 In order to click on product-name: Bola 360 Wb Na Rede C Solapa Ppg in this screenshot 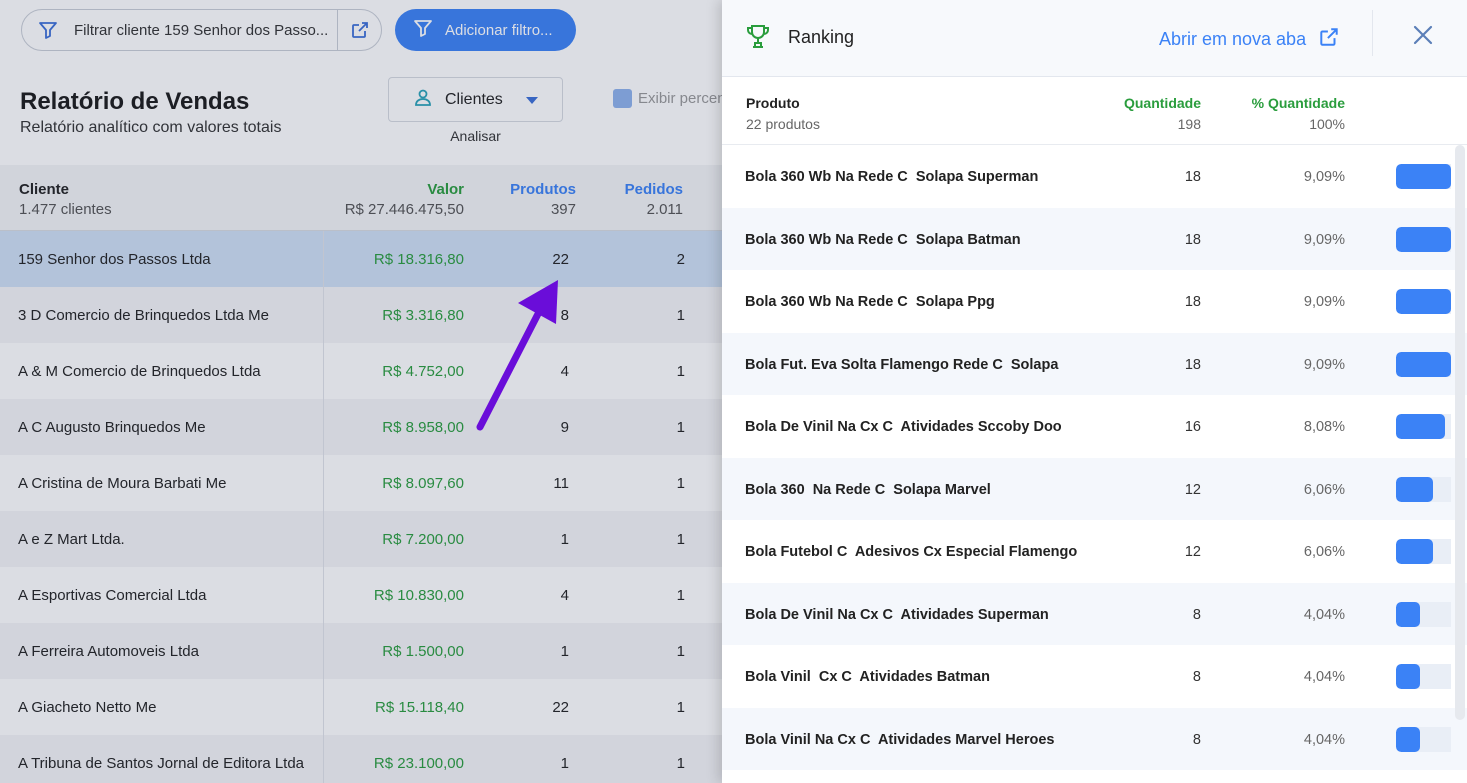, I will do `click(870, 302)`.